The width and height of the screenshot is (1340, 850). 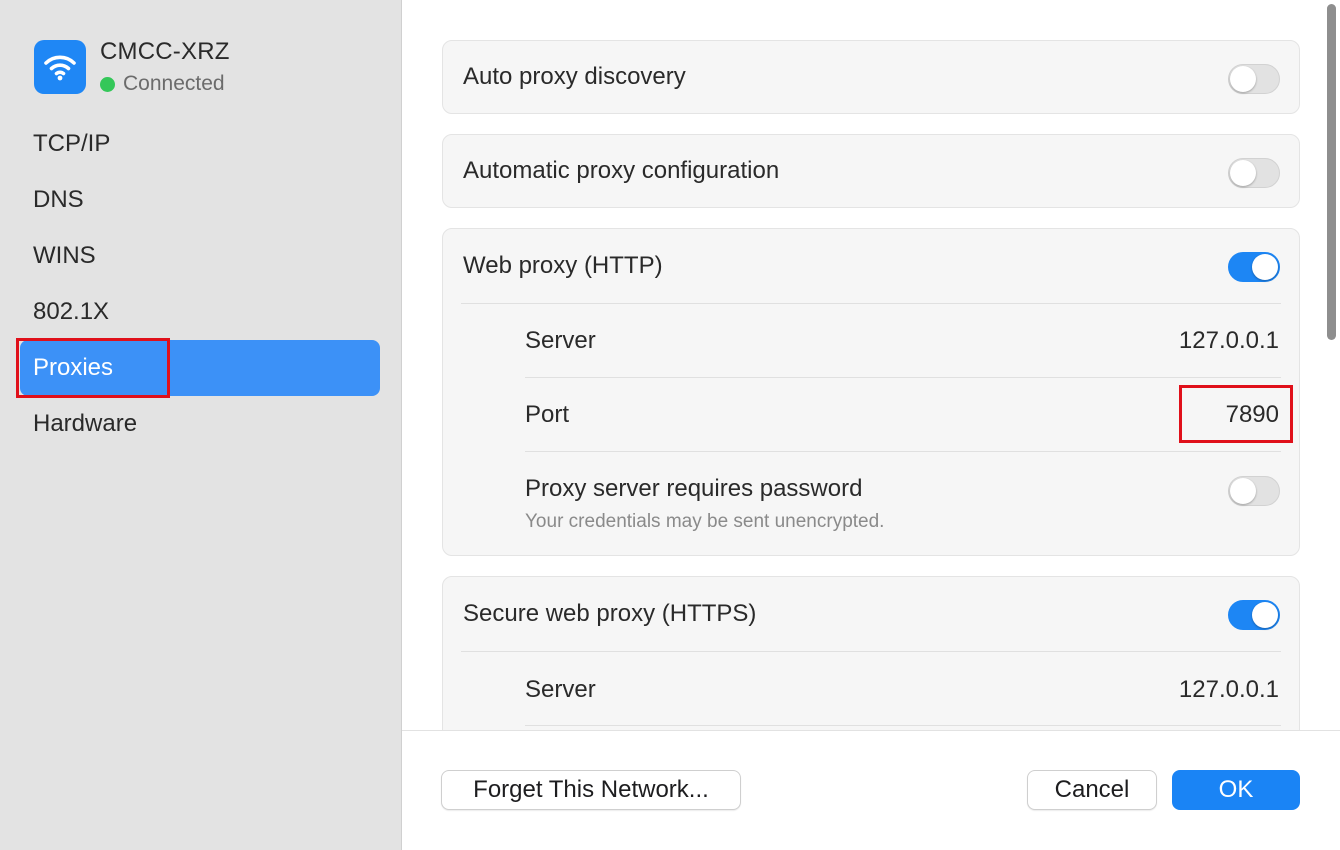 I want to click on secure-web-proxy-https-label: Secure web proxy (HTTPS), so click(x=610, y=613).